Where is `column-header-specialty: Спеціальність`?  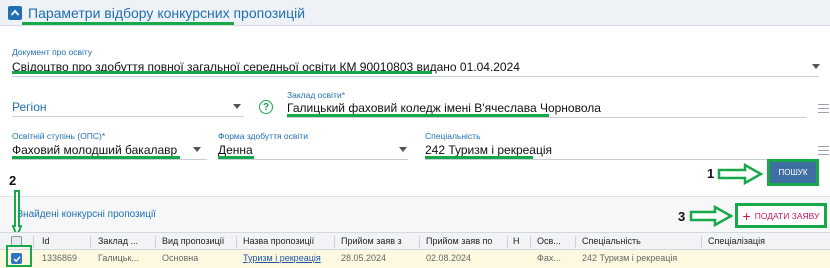 column-header-specialty: Спеціальність is located at coordinates (637, 241).